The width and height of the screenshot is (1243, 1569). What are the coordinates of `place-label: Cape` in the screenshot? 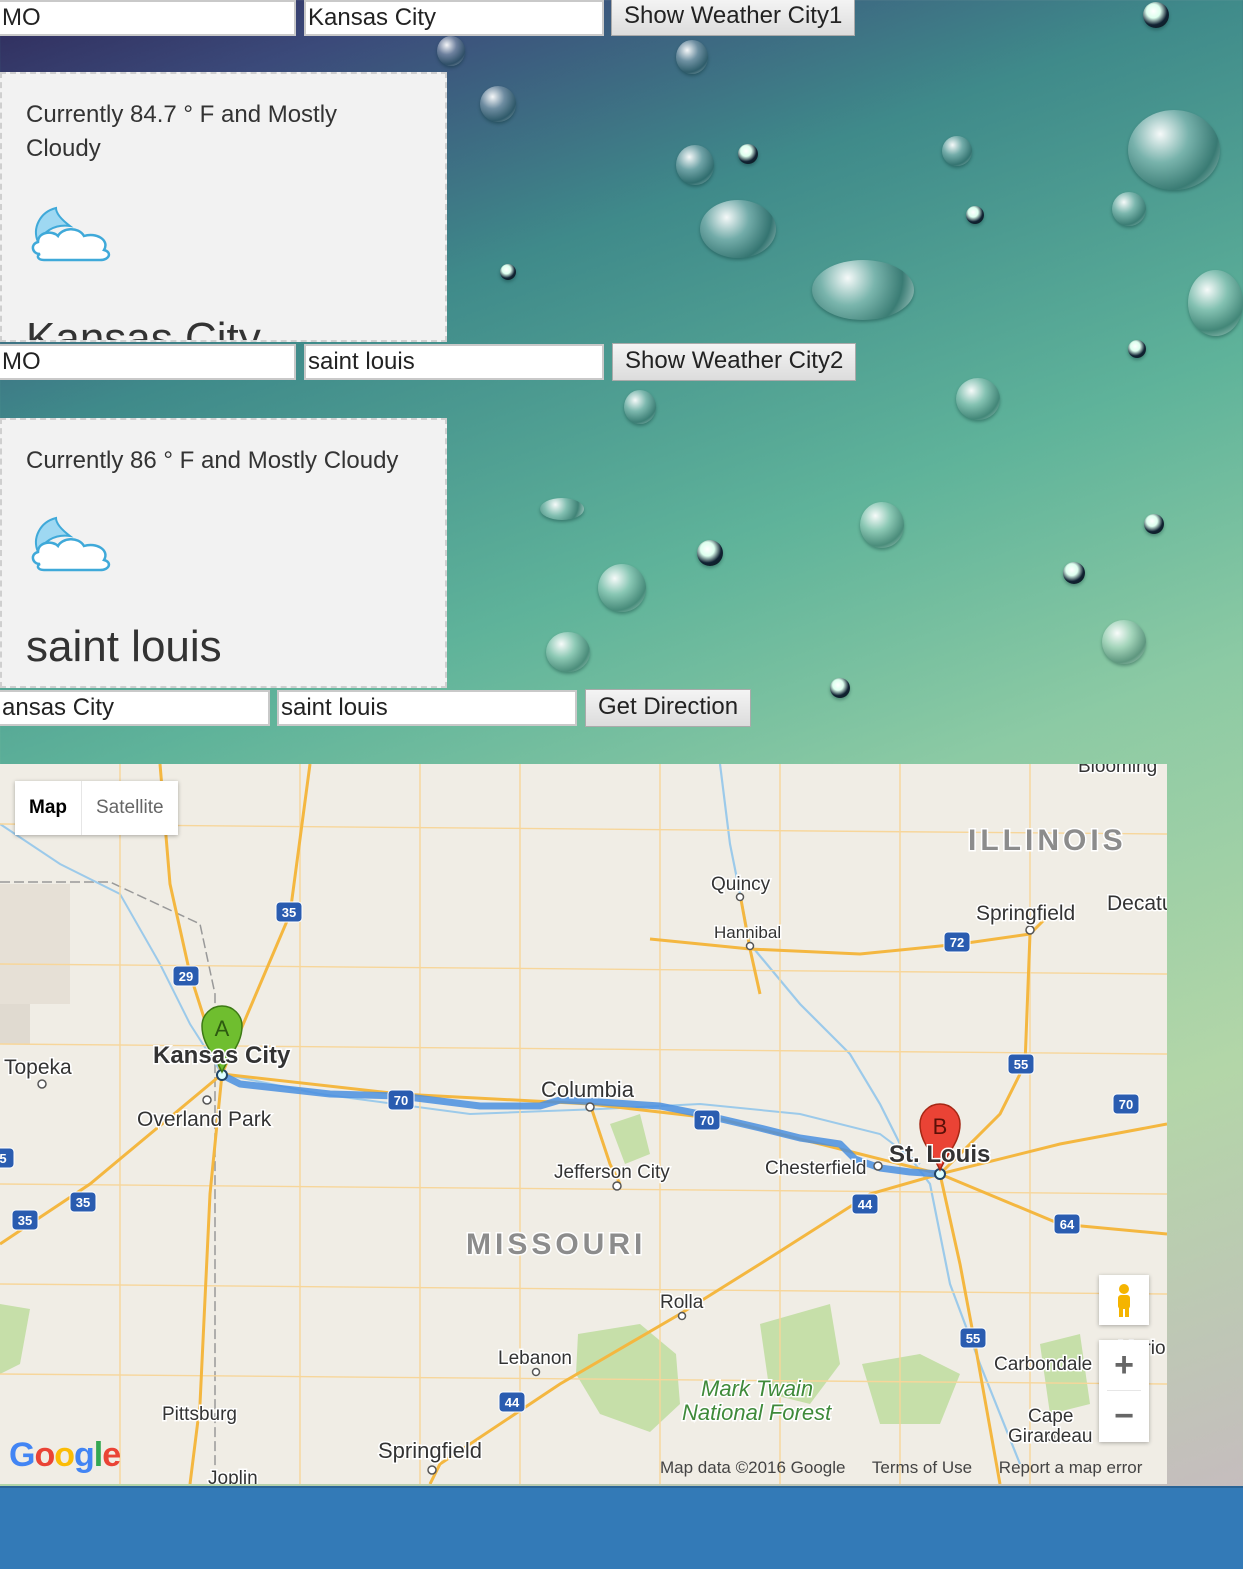 It's located at (1050, 1416).